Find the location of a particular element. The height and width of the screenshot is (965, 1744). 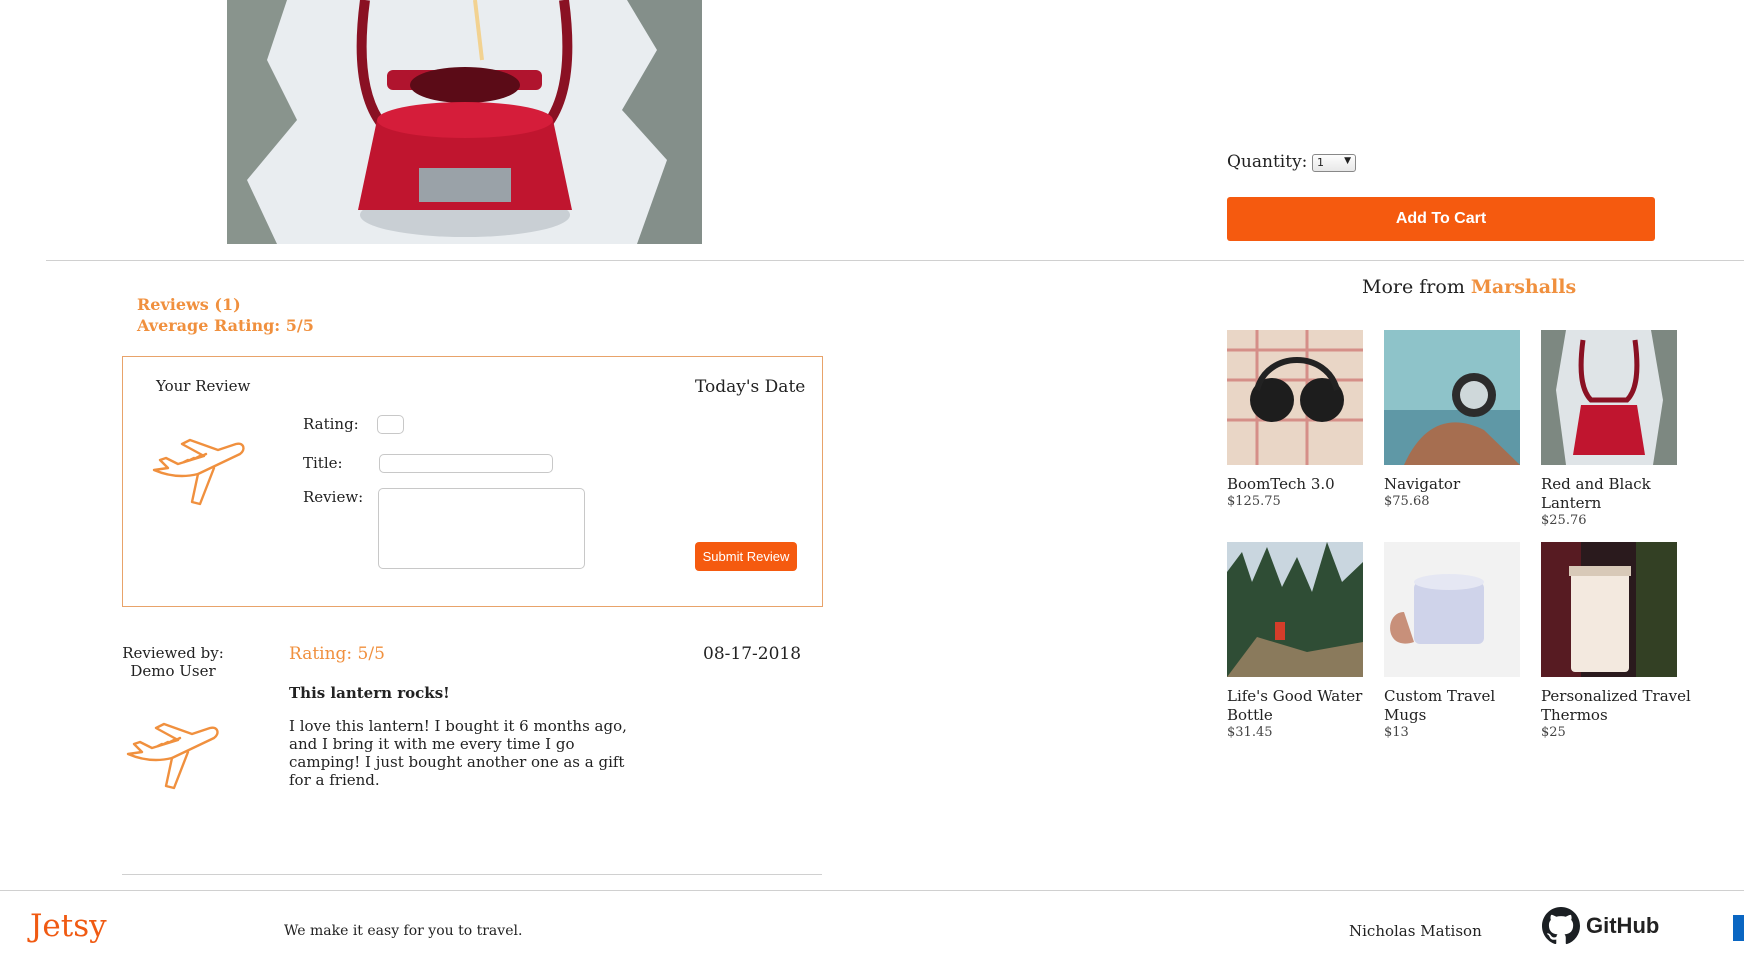

product-card: Red and Black Lantern $25.76 is located at coordinates (1616, 429).